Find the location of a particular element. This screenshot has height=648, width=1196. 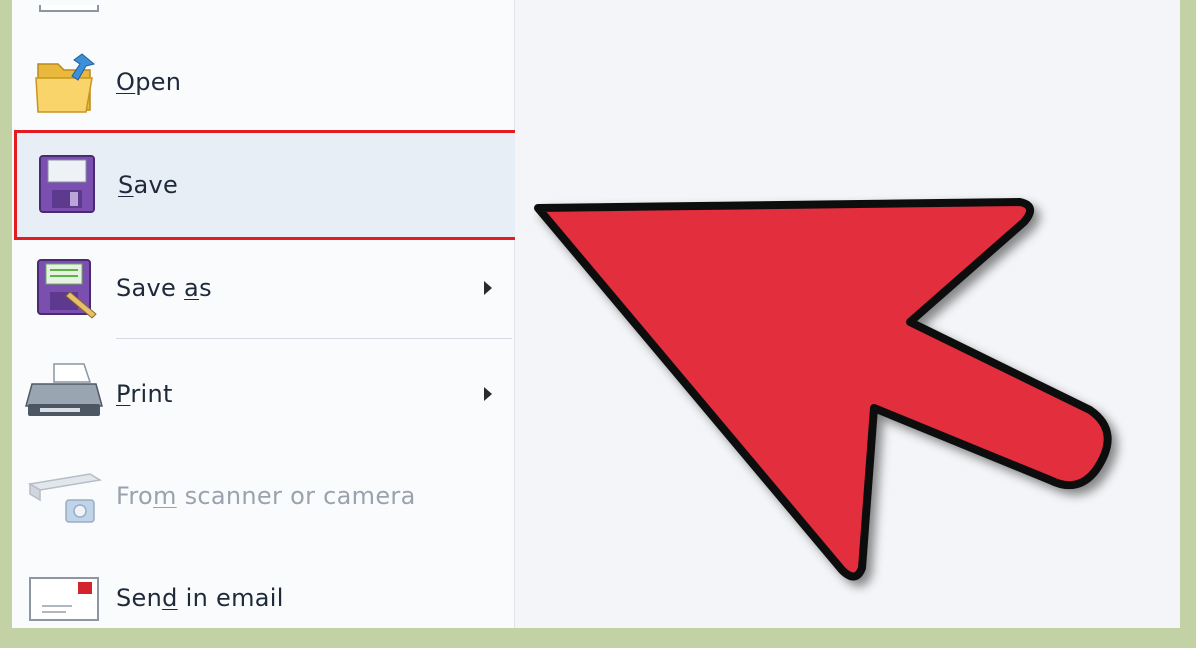

menu-item-label: From scanner or camera is located at coordinates (266, 496).